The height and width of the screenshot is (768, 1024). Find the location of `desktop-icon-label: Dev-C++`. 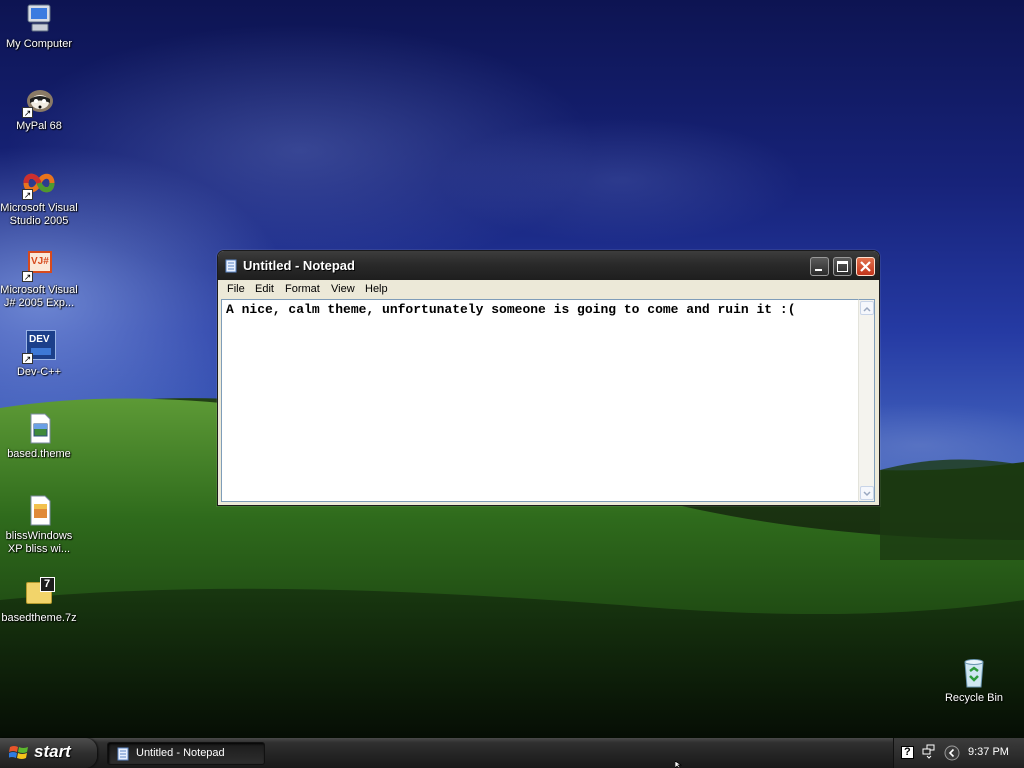

desktop-icon-label: Dev-C++ is located at coordinates (39, 372).